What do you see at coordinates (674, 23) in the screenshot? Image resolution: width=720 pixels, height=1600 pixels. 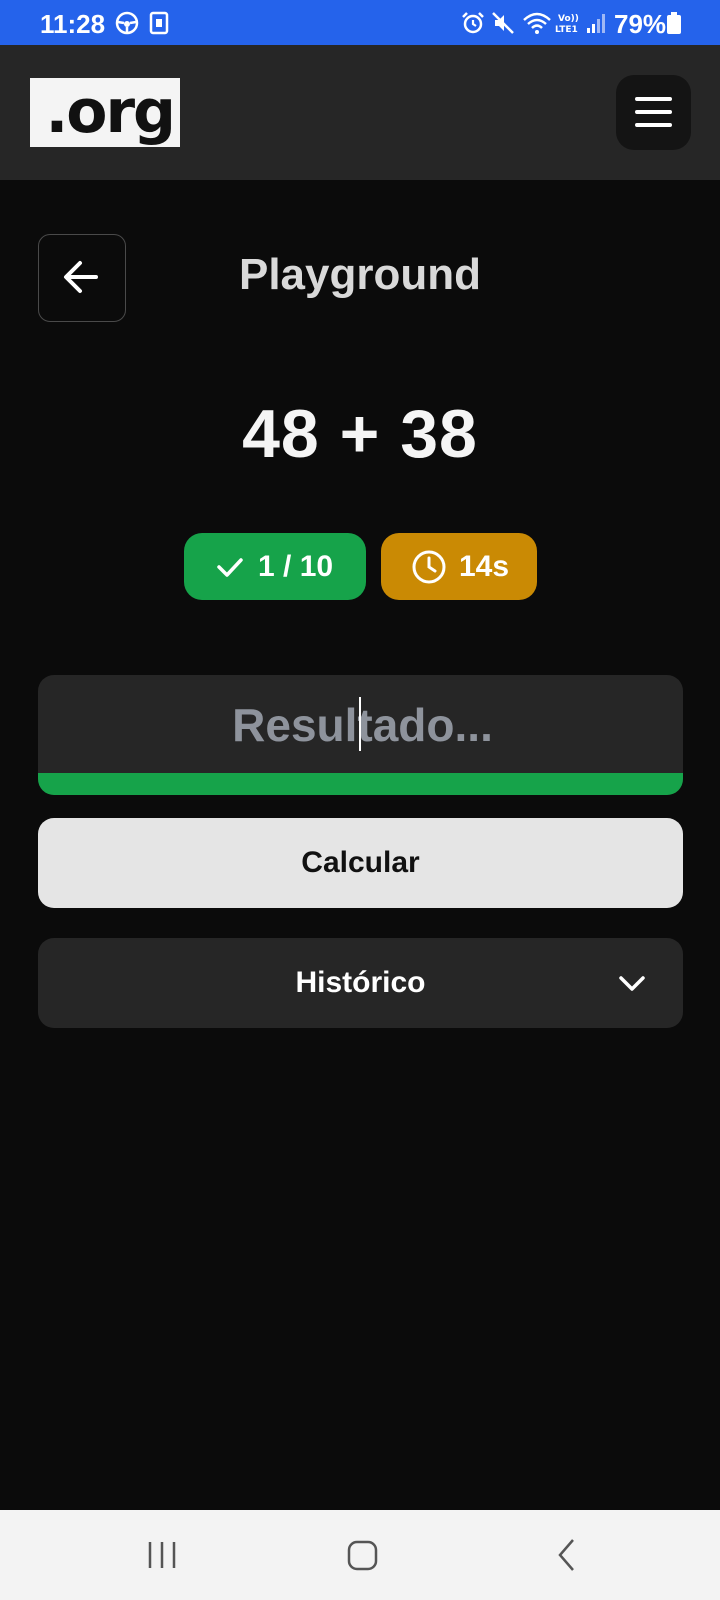 I see `battery-icon` at bounding box center [674, 23].